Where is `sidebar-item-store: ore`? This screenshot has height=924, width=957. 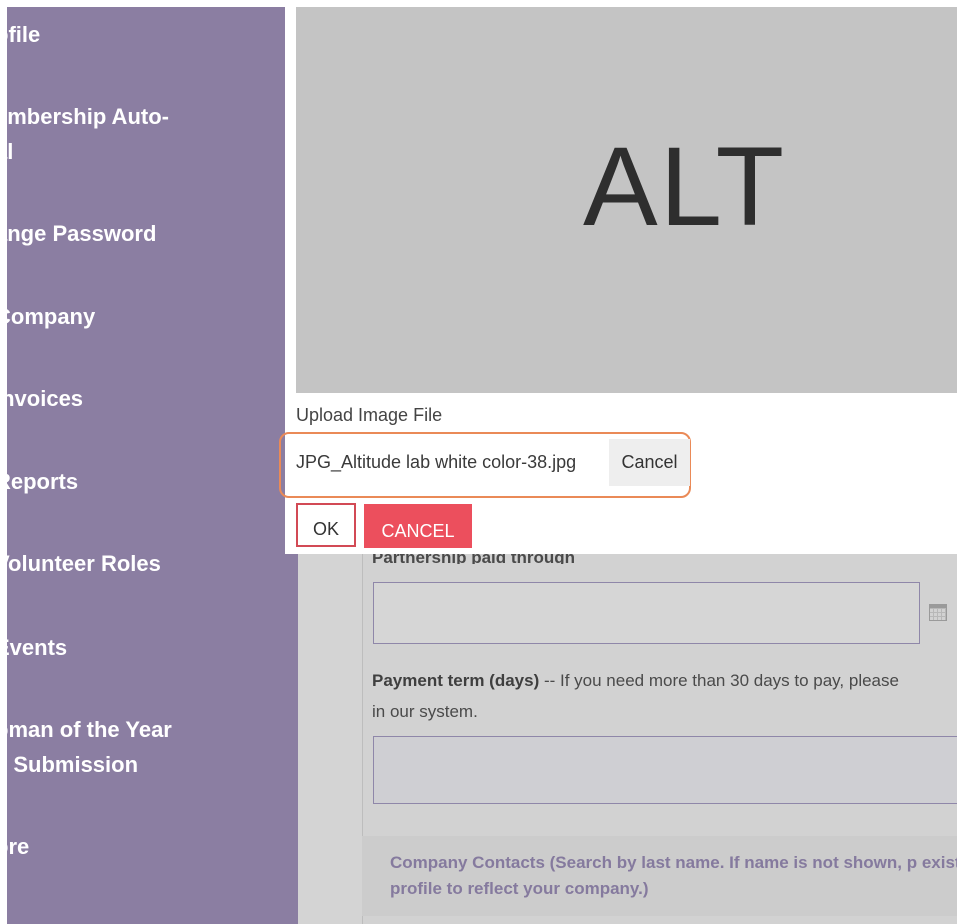 sidebar-item-store: ore is located at coordinates (151, 846).